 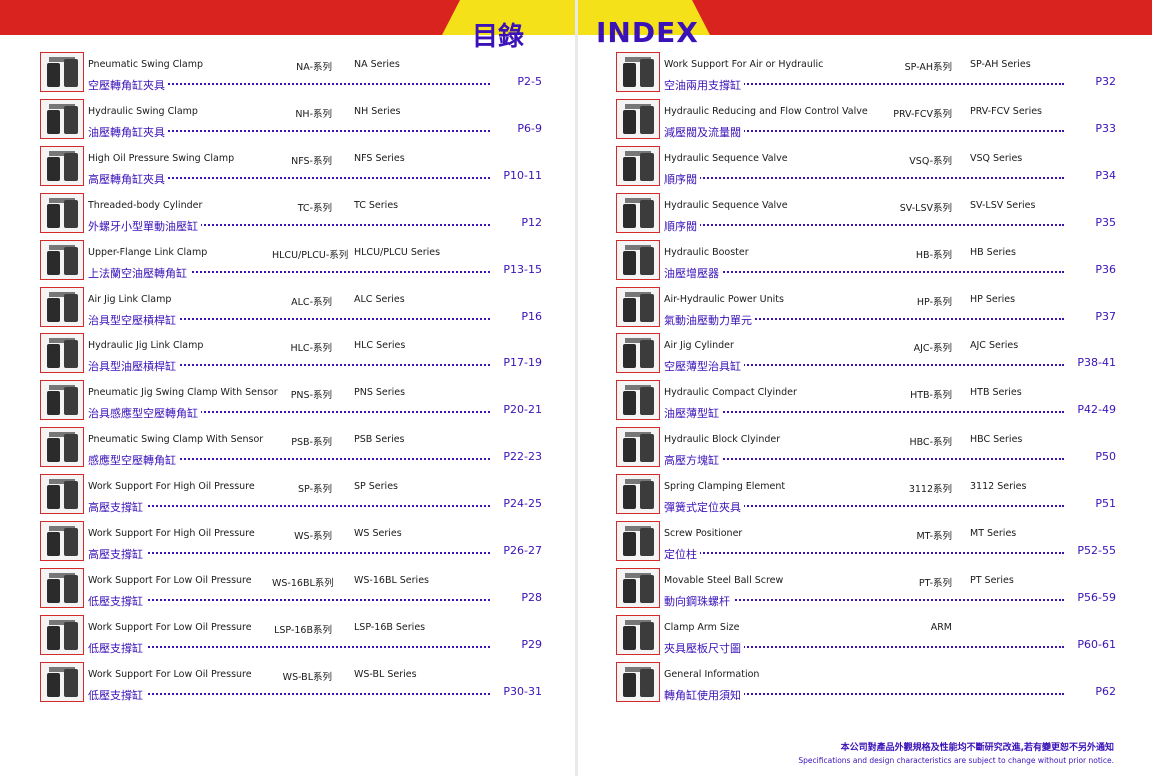 I want to click on series-name: PNS Series, so click(x=380, y=393).